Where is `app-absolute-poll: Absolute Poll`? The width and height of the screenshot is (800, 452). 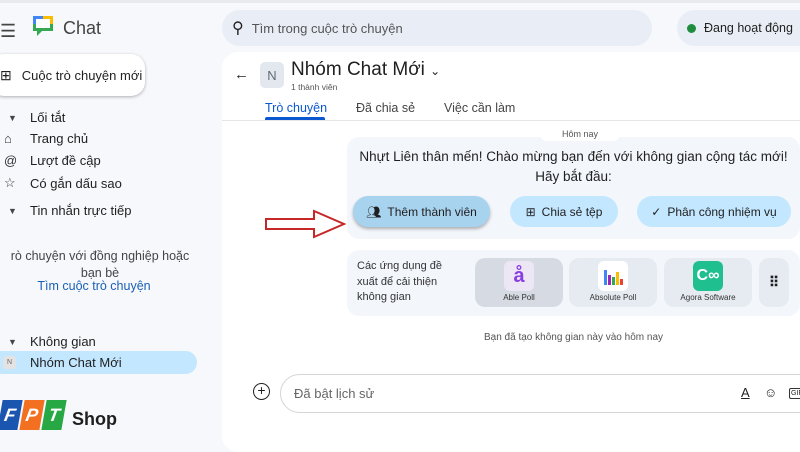
app-absolute-poll: Absolute Poll is located at coordinates (613, 282).